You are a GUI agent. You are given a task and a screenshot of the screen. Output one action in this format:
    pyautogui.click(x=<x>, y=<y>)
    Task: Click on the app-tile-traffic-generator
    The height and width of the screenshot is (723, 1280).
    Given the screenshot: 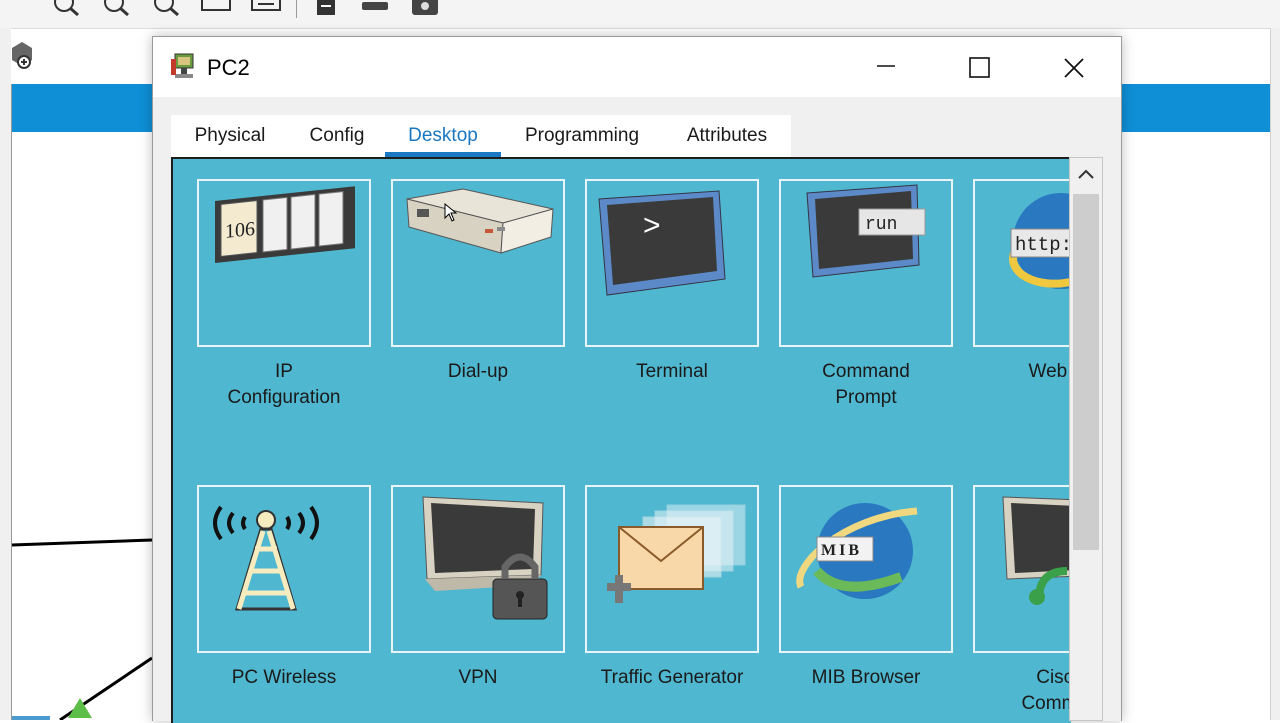 What is the action you would take?
    pyautogui.click(x=672, y=569)
    